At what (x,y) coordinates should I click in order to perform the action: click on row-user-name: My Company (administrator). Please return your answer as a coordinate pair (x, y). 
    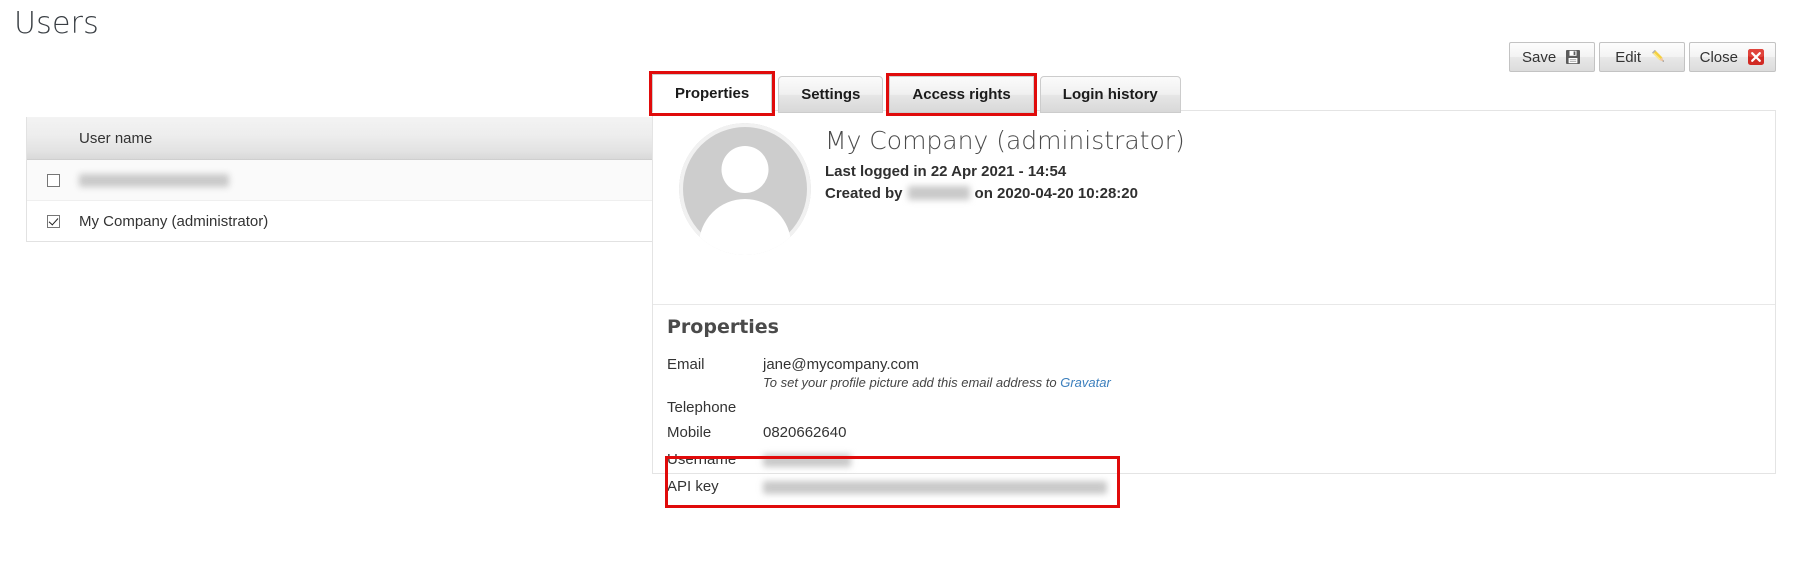
    Looking at the image, I should click on (174, 221).